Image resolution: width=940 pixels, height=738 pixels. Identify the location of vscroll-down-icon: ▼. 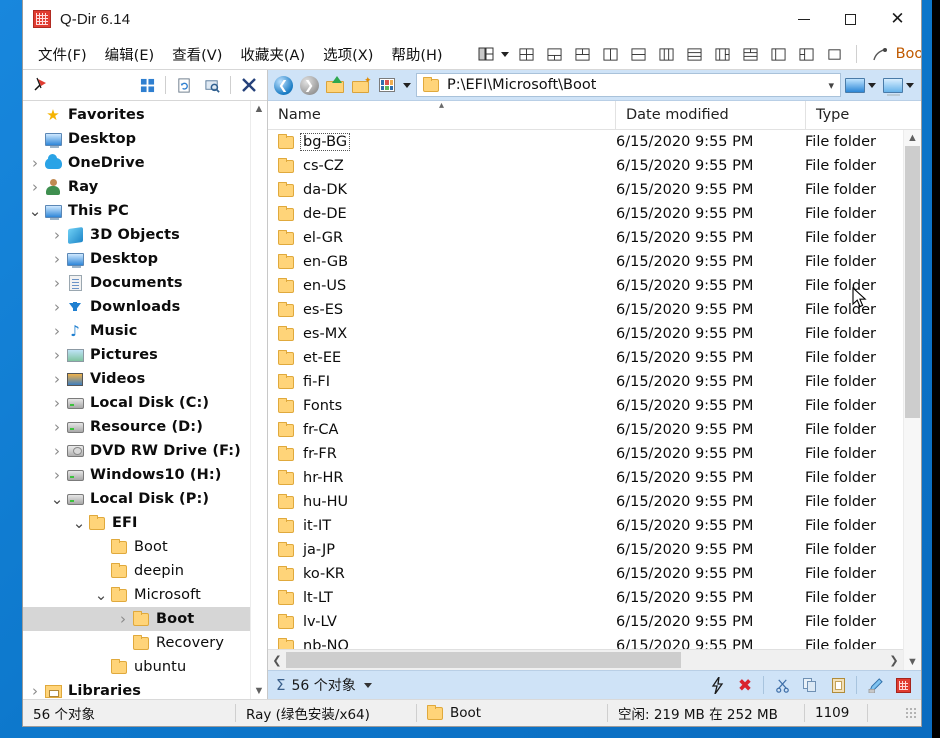
(913, 662).